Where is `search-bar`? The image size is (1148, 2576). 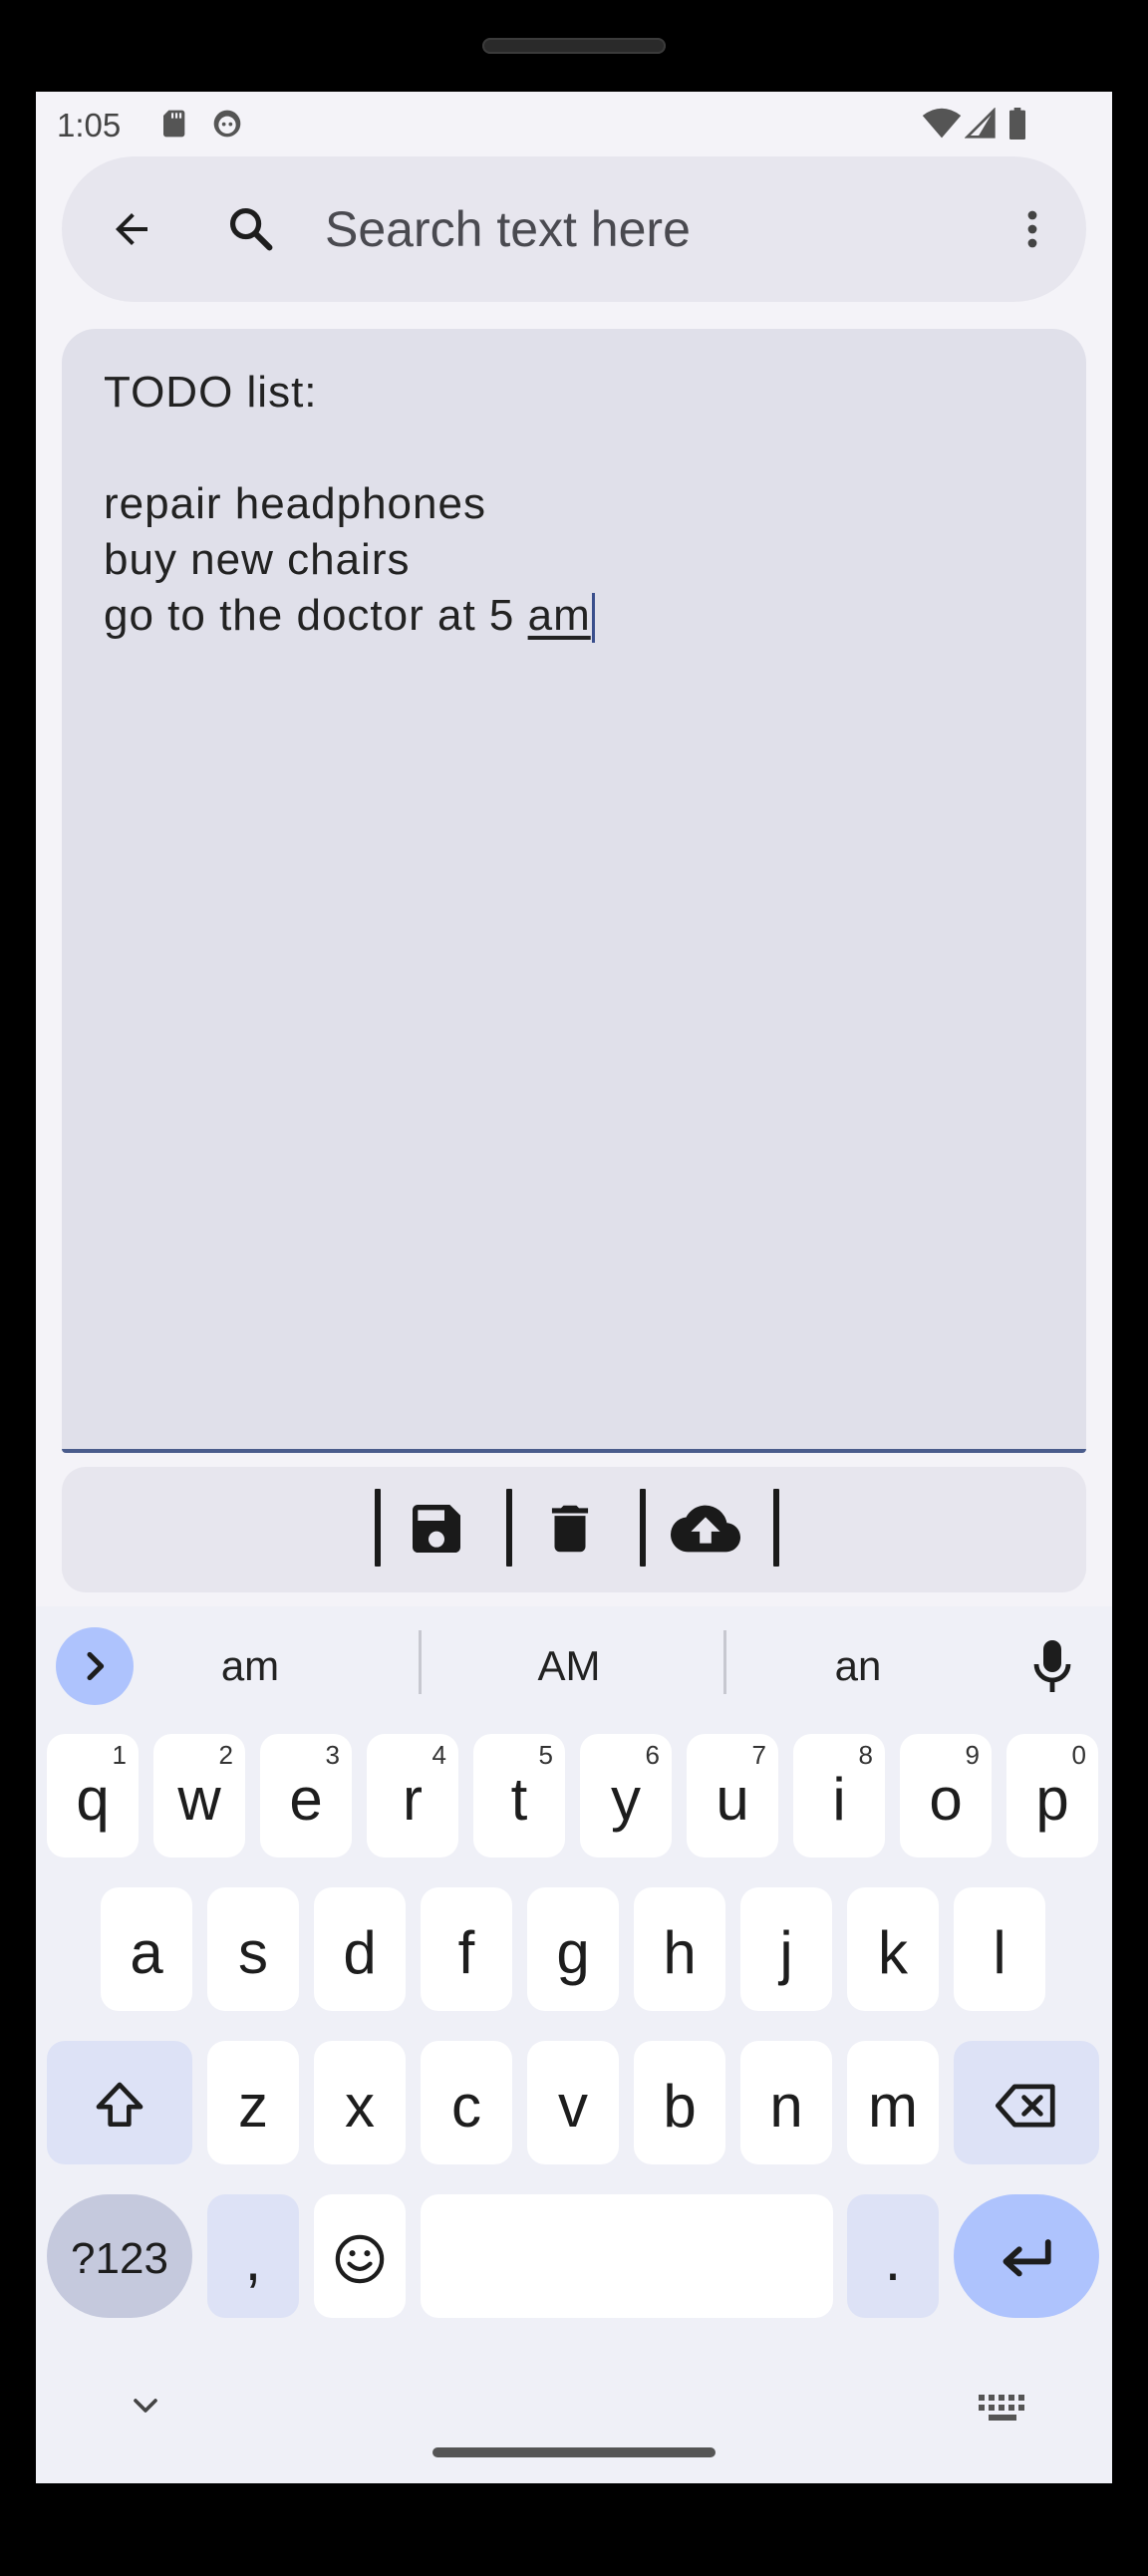
search-bar is located at coordinates (574, 229).